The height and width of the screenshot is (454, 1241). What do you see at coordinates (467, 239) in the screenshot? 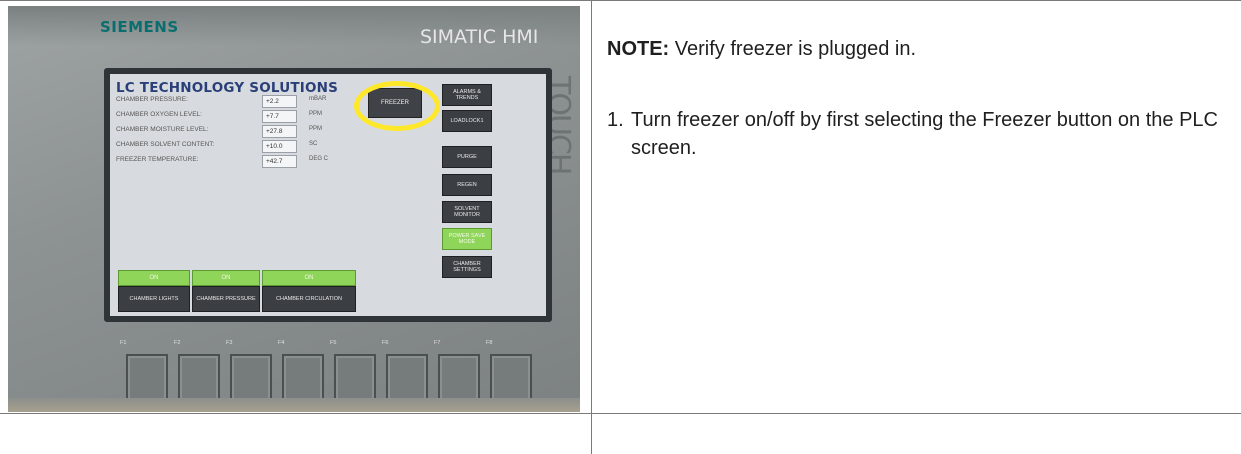
I see `power-save-mode-button: POWER SAVE MODE` at bounding box center [467, 239].